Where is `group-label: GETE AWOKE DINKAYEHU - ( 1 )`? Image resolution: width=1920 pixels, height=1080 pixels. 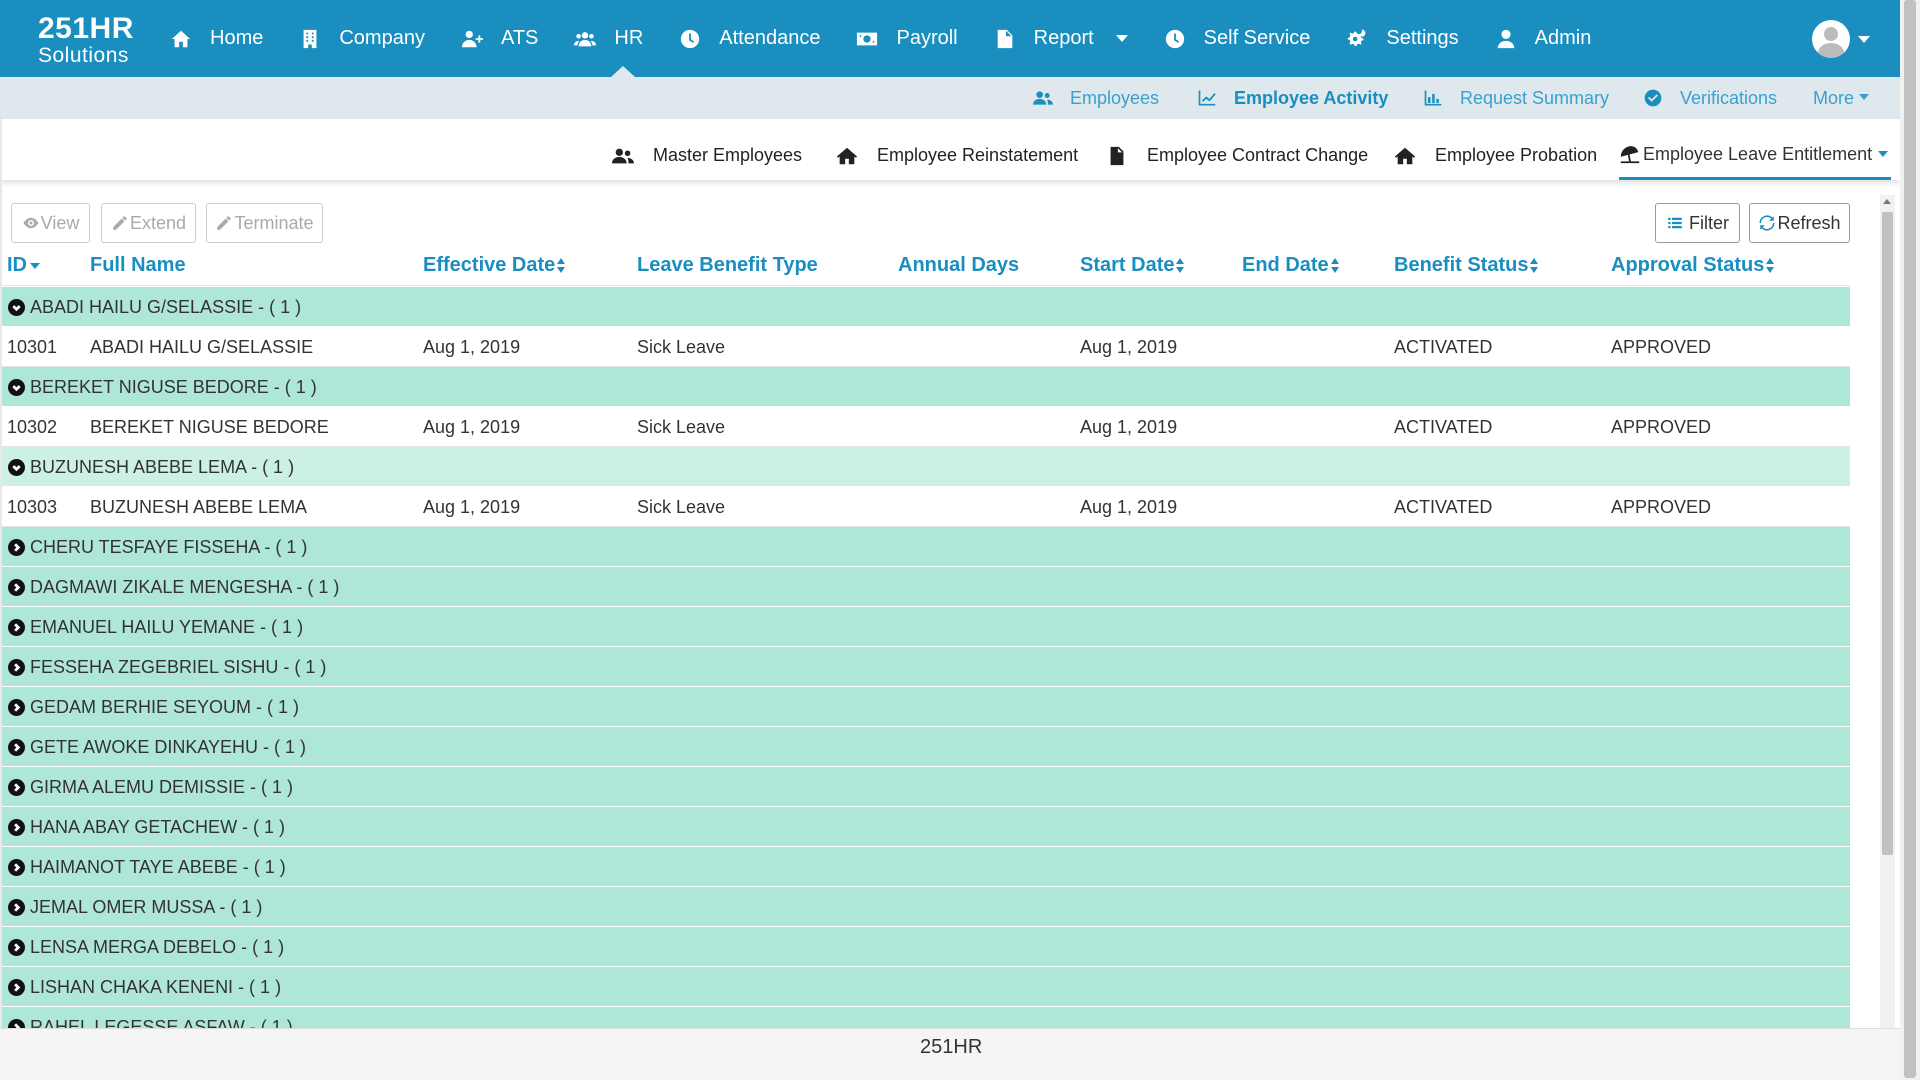
group-label: GETE AWOKE DINKAYEHU - ( 1 ) is located at coordinates (168, 747).